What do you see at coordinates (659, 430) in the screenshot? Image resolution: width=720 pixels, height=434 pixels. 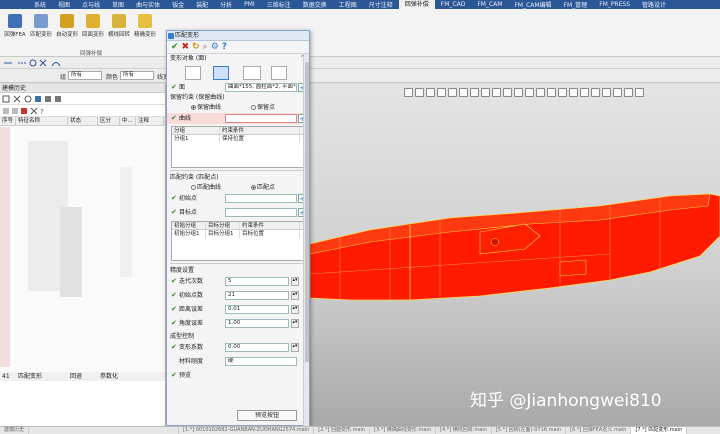 I see `doc-tab-active: [7.*] 匹配变形.main` at bounding box center [659, 430].